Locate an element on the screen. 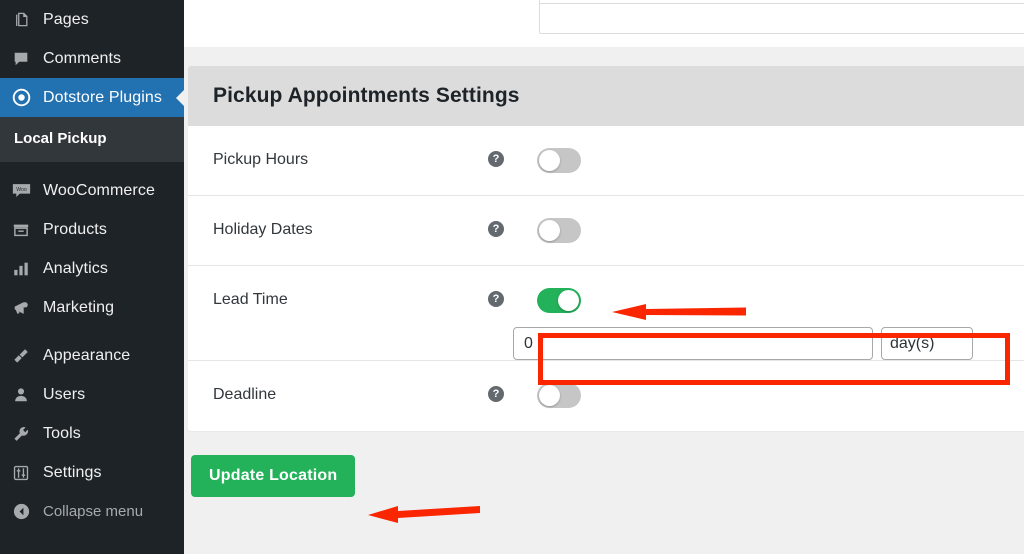  sidebar-item-label: Tools is located at coordinates (62, 433).